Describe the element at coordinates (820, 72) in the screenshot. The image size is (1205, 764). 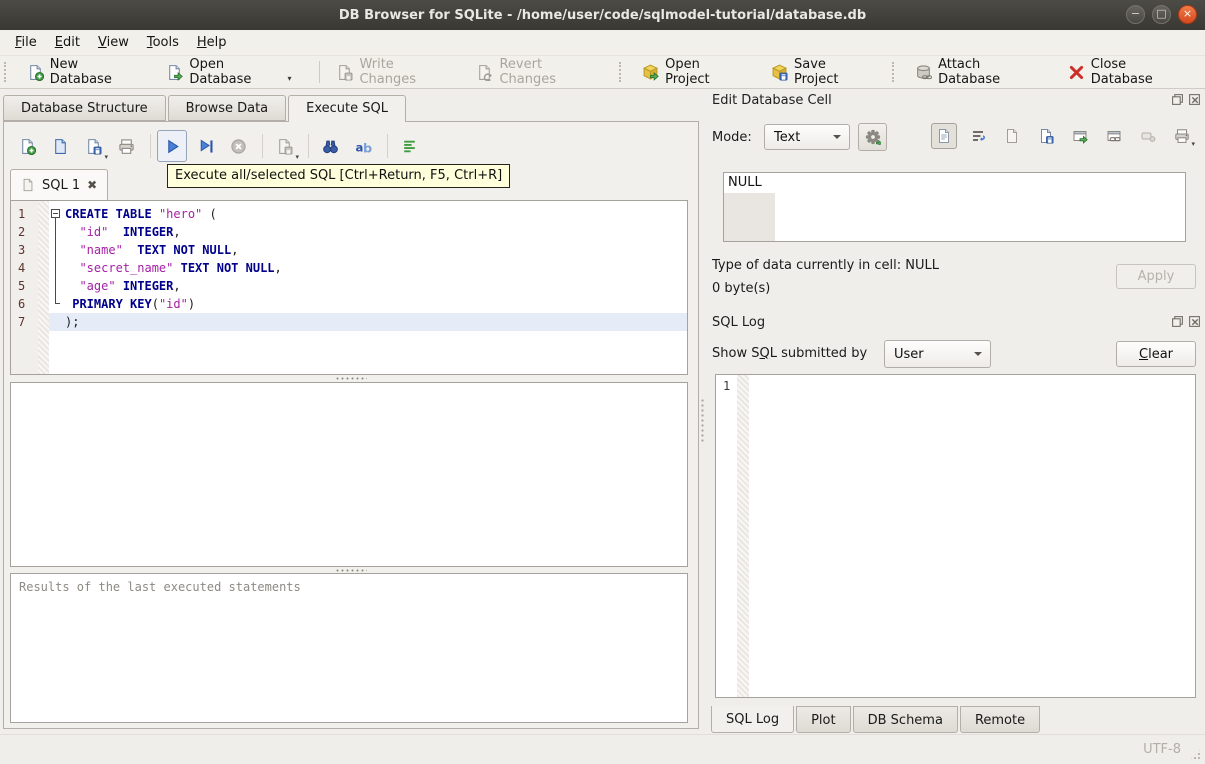
I see `save-project-button: Save Project` at that location.